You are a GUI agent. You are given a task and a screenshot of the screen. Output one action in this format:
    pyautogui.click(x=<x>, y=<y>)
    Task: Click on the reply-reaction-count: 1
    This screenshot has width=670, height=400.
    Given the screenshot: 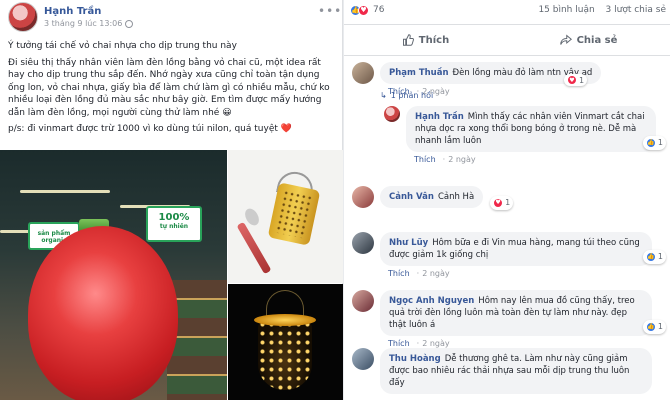 What is the action you would take?
    pyautogui.click(x=660, y=142)
    